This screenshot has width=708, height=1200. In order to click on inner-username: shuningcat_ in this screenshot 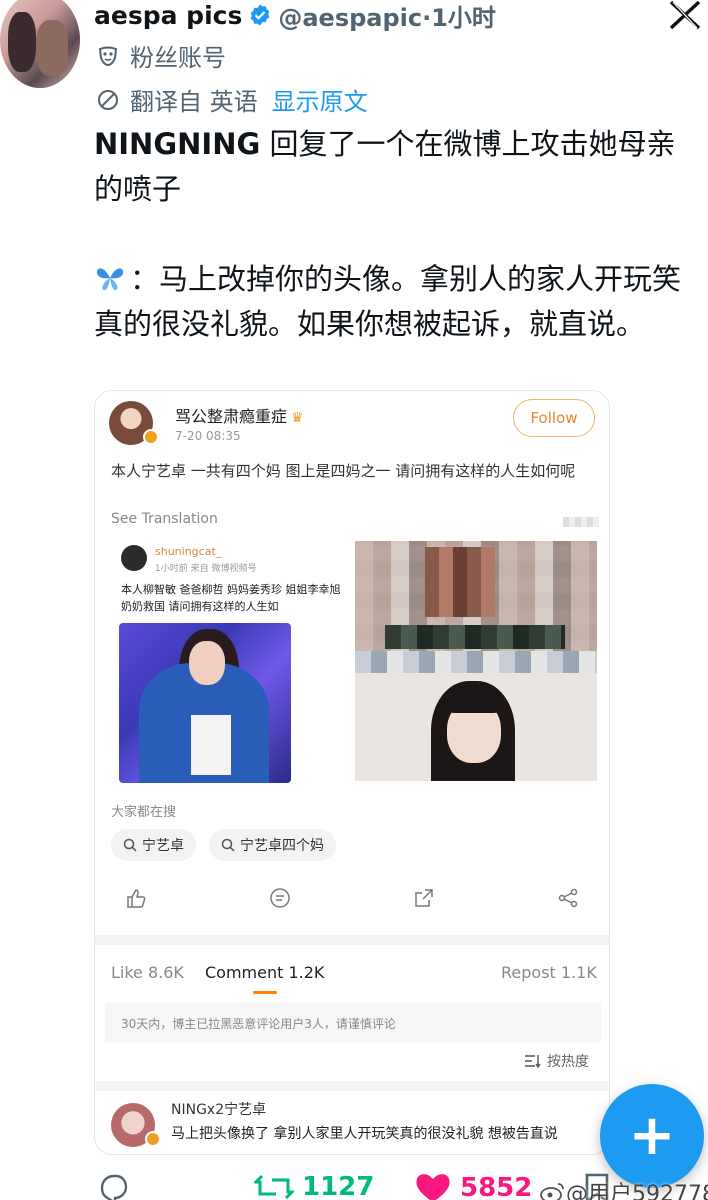, I will do `click(188, 551)`.